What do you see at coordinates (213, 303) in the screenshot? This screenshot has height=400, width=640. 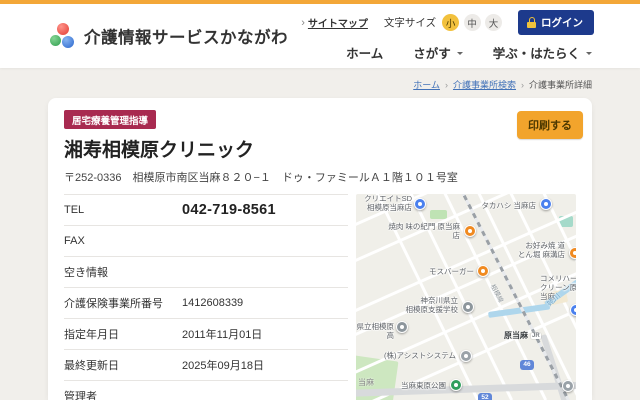 I see `row-value: 1412608339` at bounding box center [213, 303].